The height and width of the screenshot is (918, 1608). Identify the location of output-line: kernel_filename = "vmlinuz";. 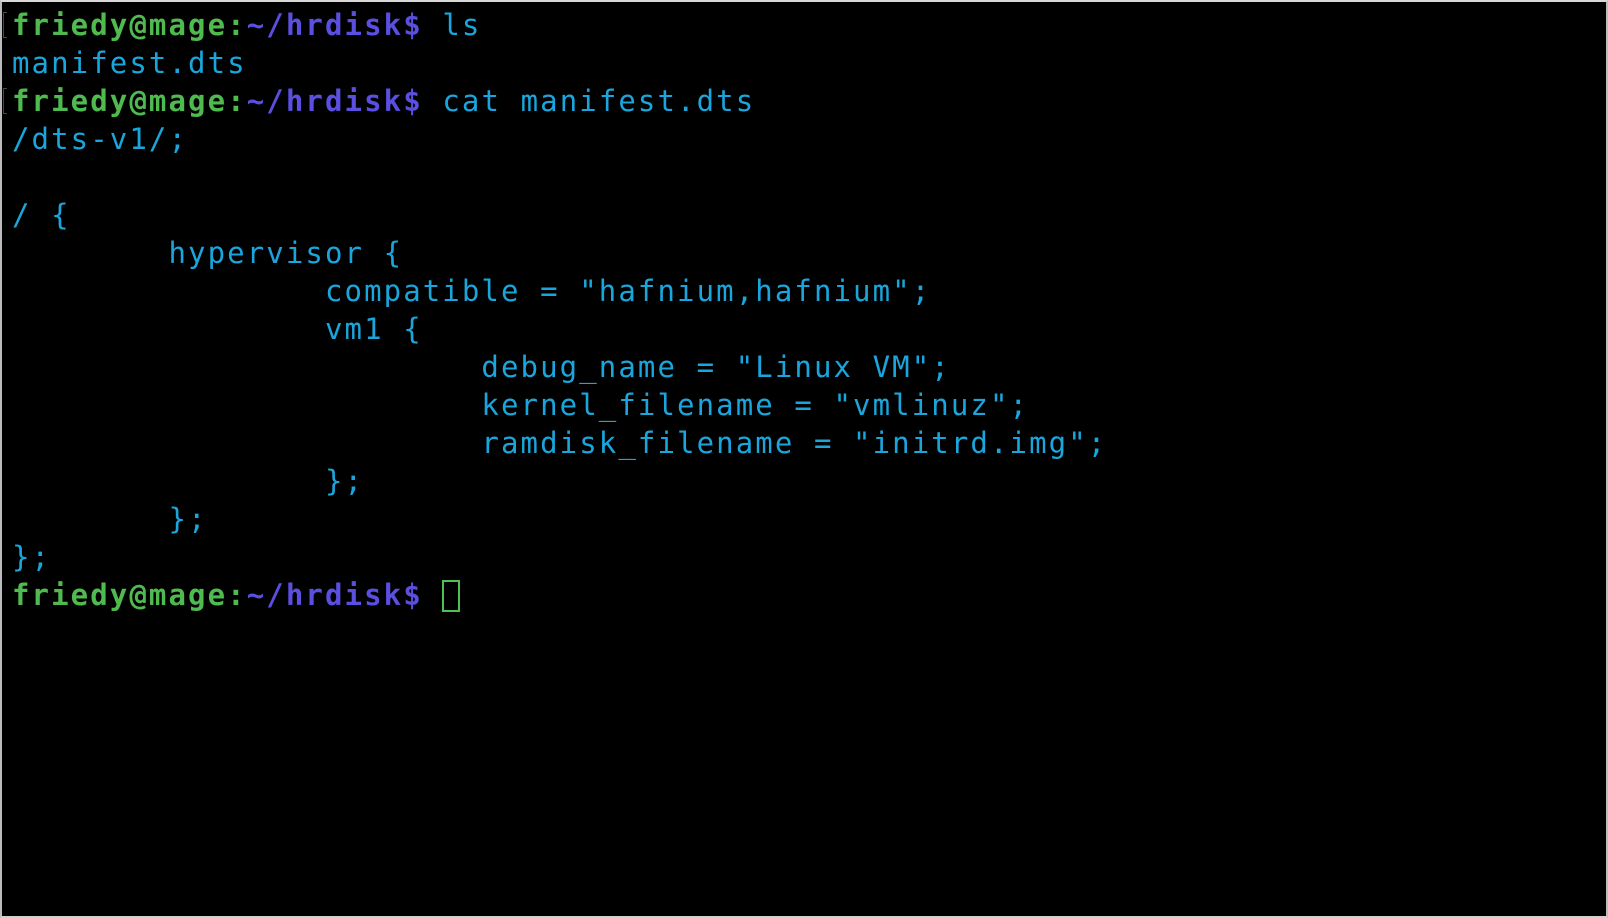
(804, 405).